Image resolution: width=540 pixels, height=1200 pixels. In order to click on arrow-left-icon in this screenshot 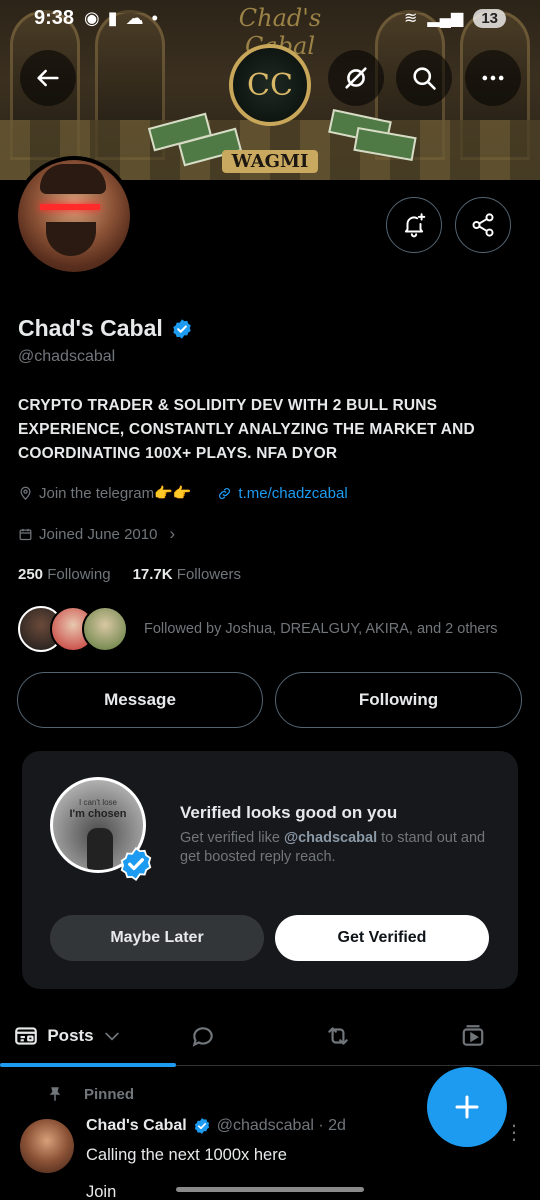, I will do `click(48, 78)`.